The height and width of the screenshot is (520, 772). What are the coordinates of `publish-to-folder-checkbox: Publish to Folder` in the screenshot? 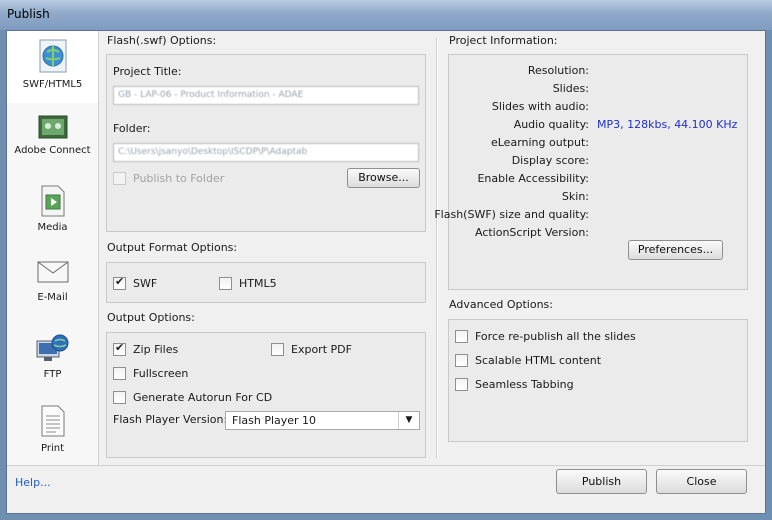 It's located at (168, 178).